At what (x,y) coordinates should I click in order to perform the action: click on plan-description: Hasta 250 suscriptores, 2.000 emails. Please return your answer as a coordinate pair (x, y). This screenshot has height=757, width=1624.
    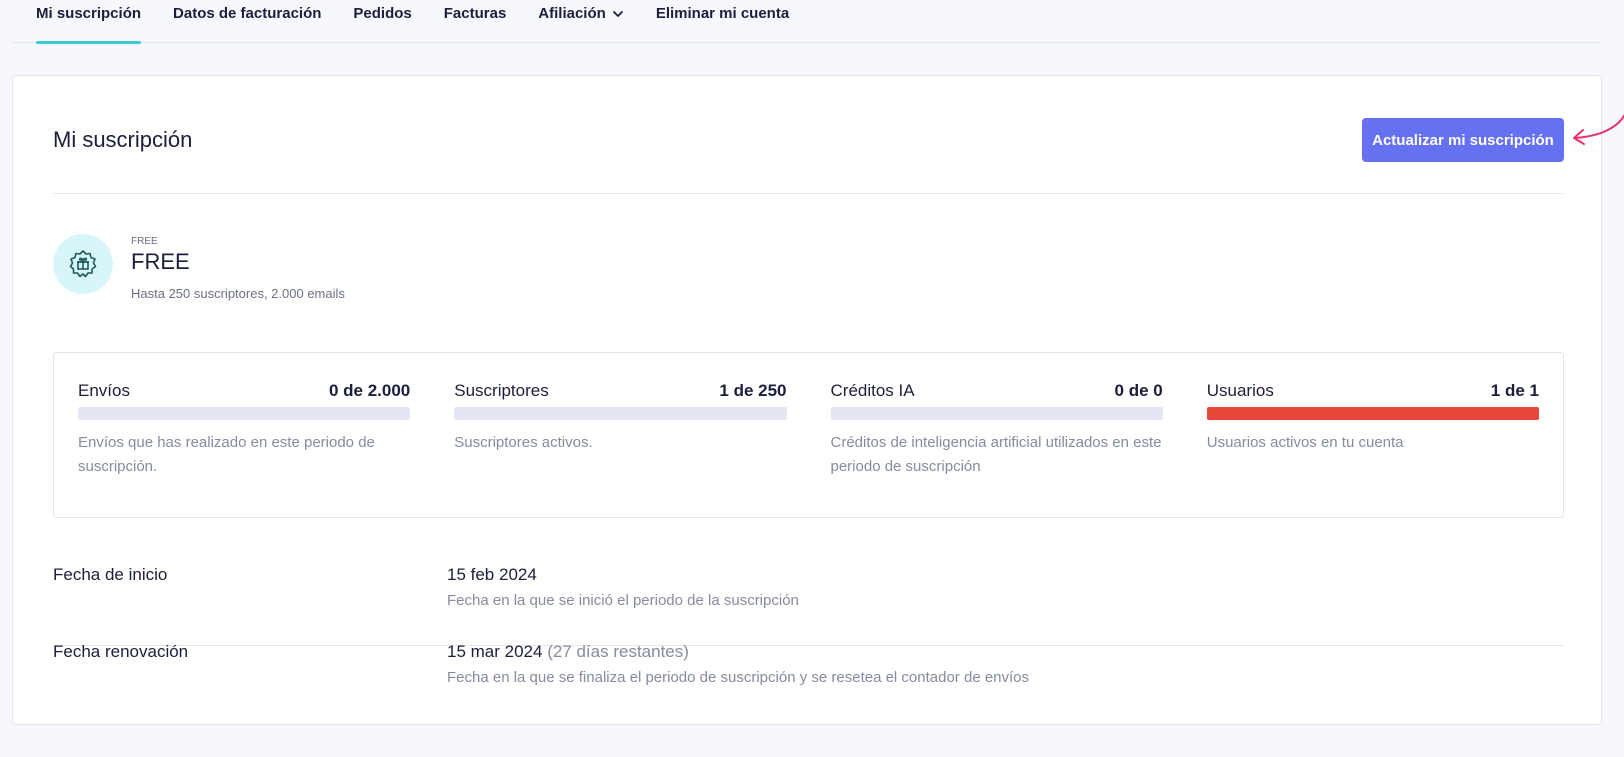
    Looking at the image, I should click on (238, 293).